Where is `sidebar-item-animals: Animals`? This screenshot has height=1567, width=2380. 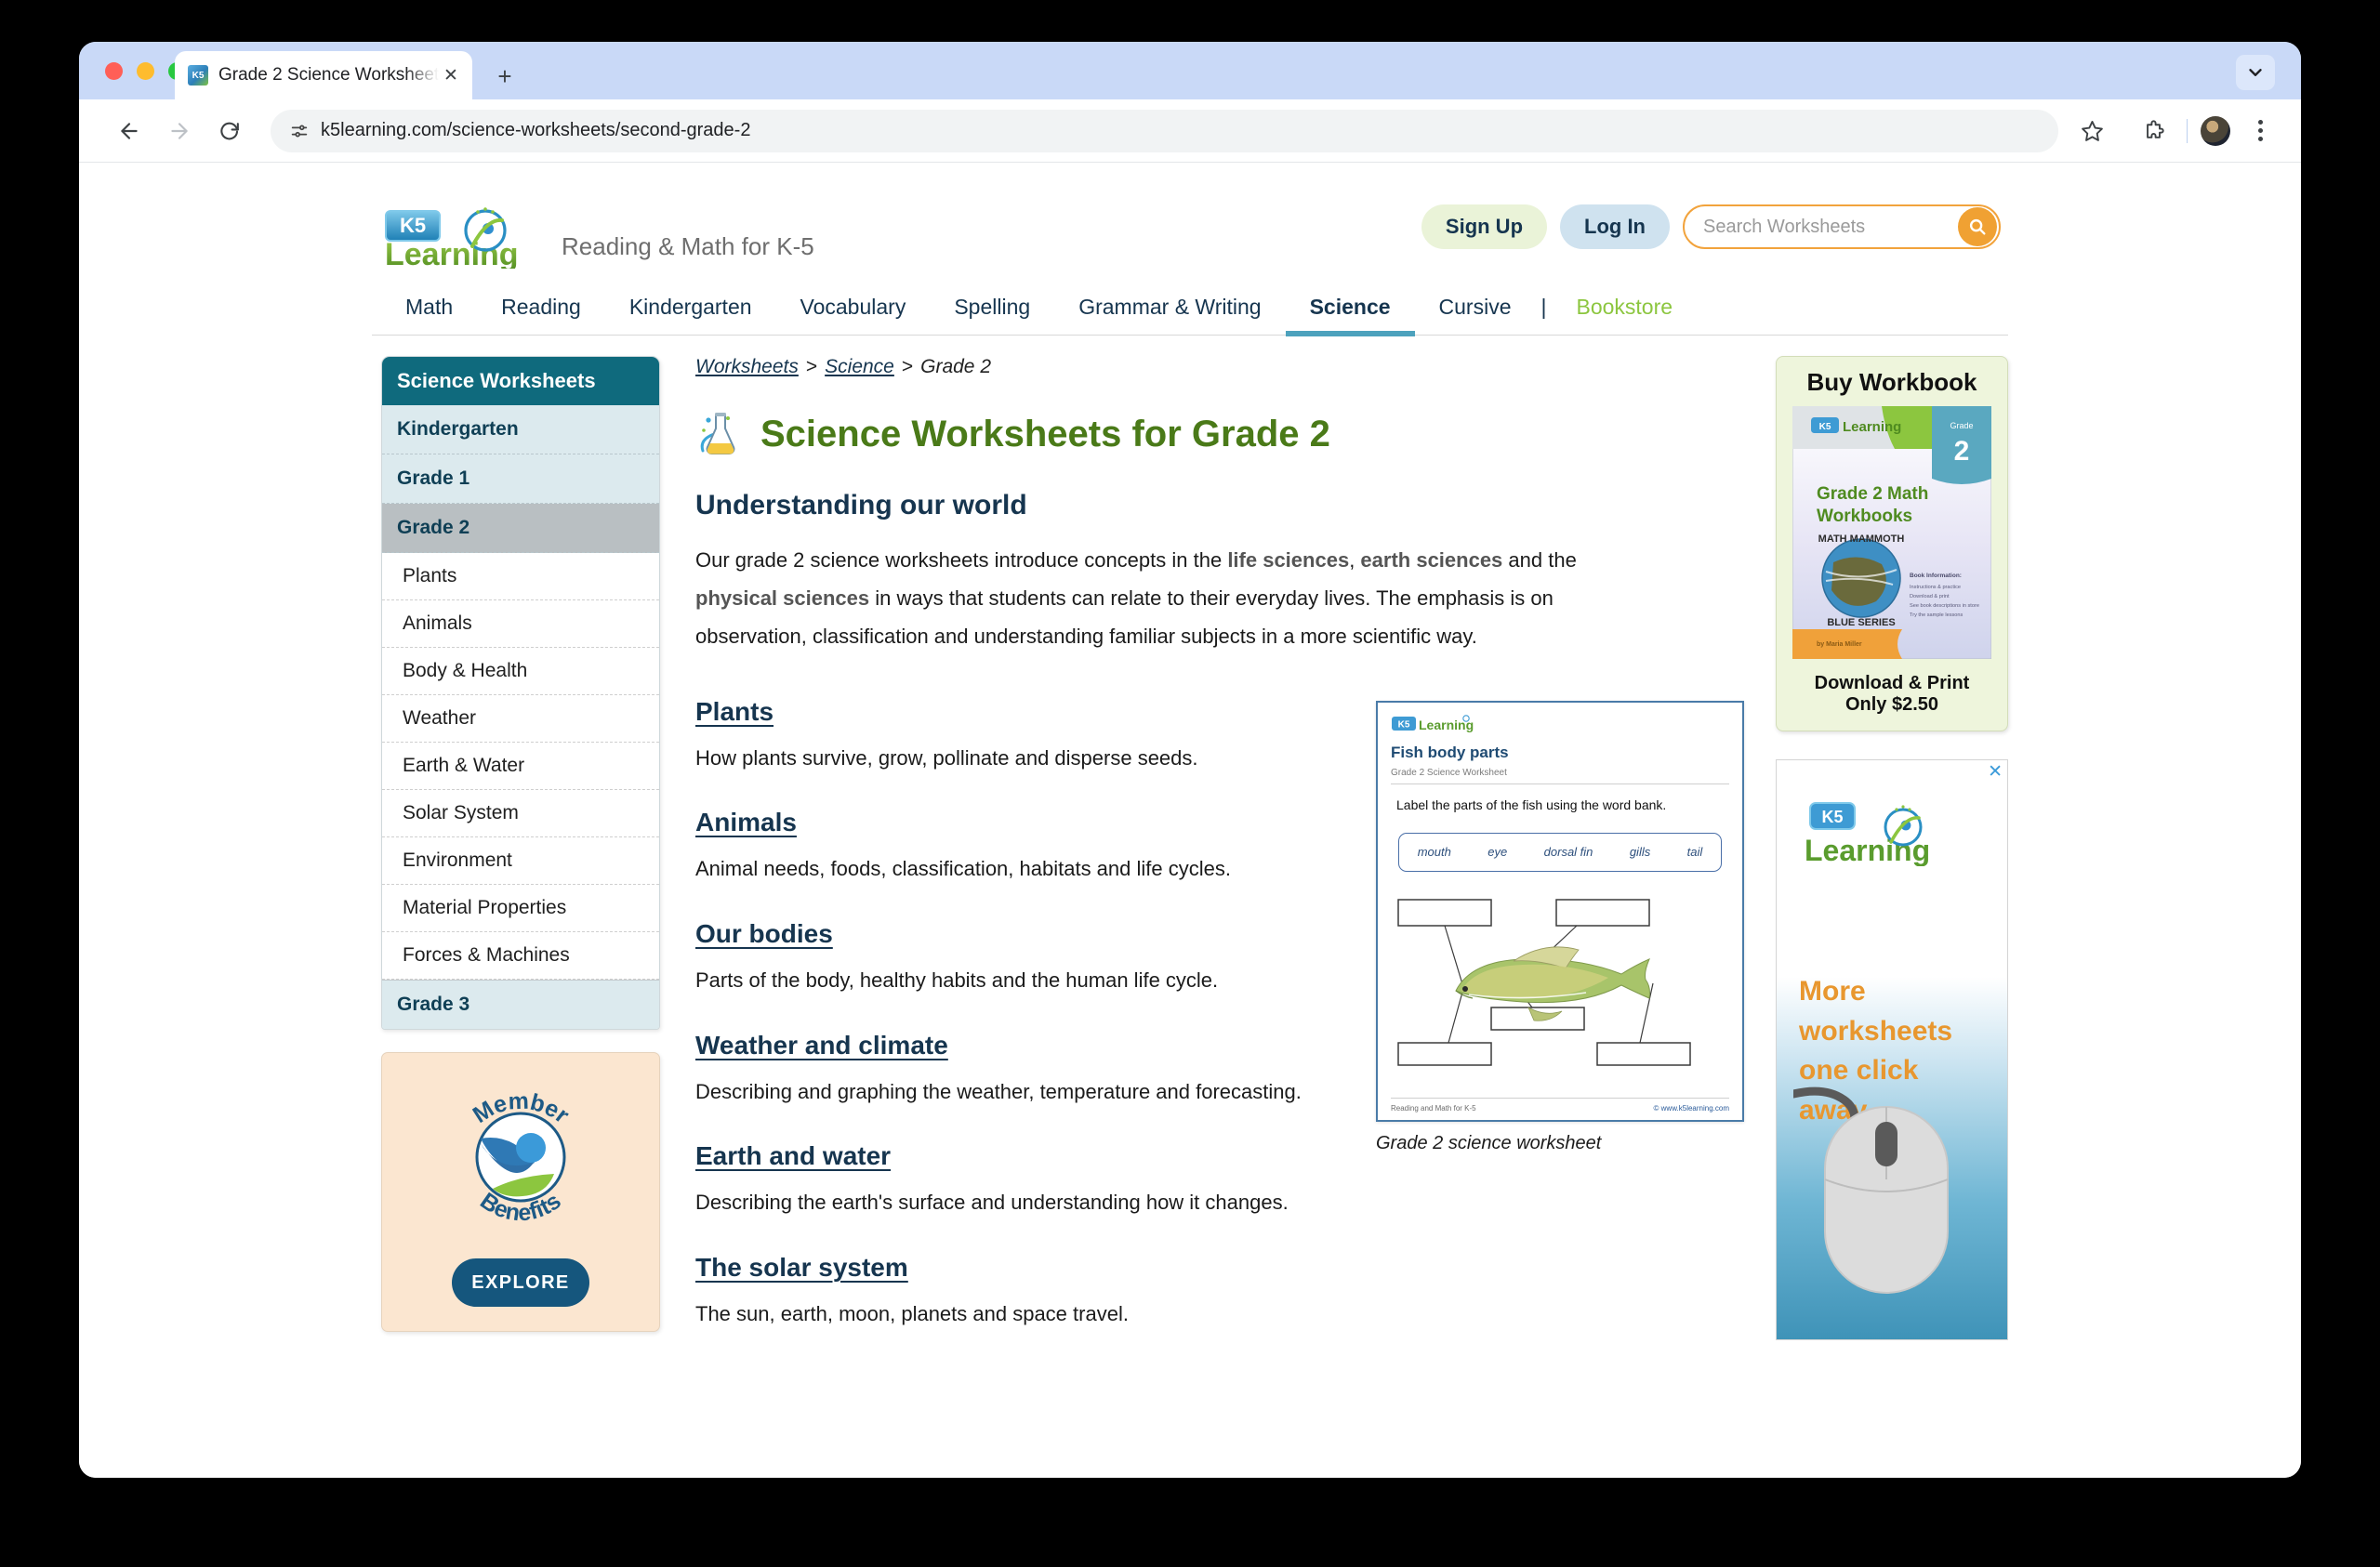
sidebar-item-animals: Animals is located at coordinates (520, 624).